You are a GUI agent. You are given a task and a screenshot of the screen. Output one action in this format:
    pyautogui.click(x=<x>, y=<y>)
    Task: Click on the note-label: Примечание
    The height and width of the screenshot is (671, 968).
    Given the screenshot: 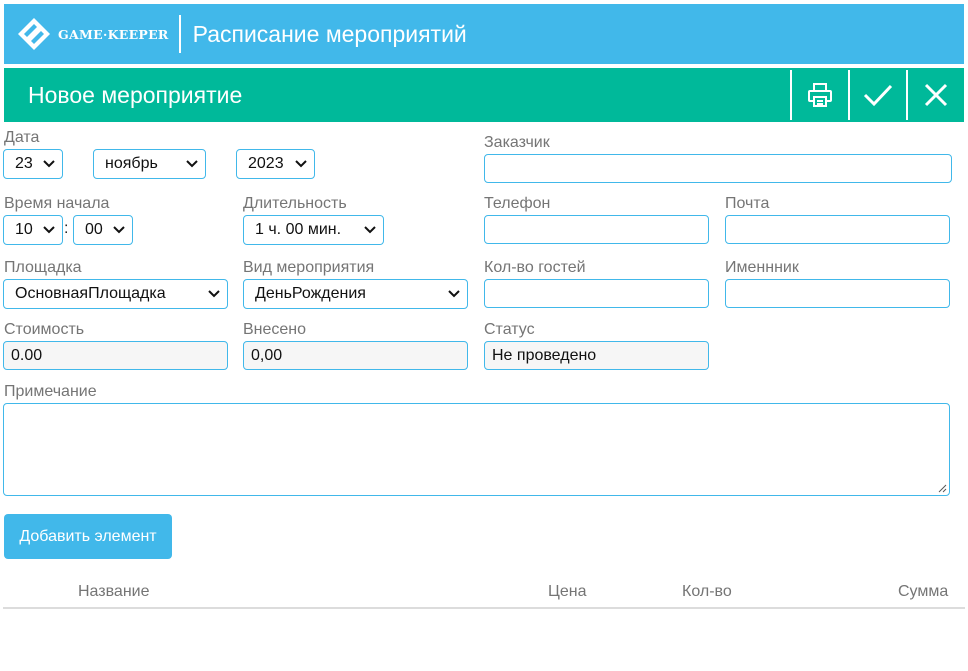 What is the action you would take?
    pyautogui.click(x=50, y=391)
    